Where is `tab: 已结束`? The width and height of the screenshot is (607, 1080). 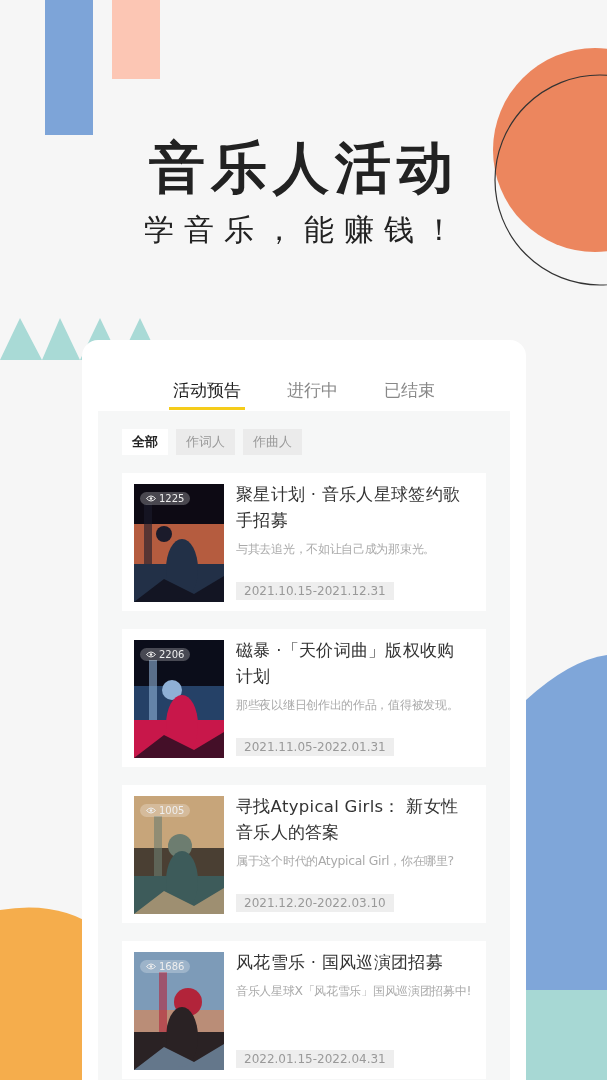
tab: 已结束 is located at coordinates (409, 392).